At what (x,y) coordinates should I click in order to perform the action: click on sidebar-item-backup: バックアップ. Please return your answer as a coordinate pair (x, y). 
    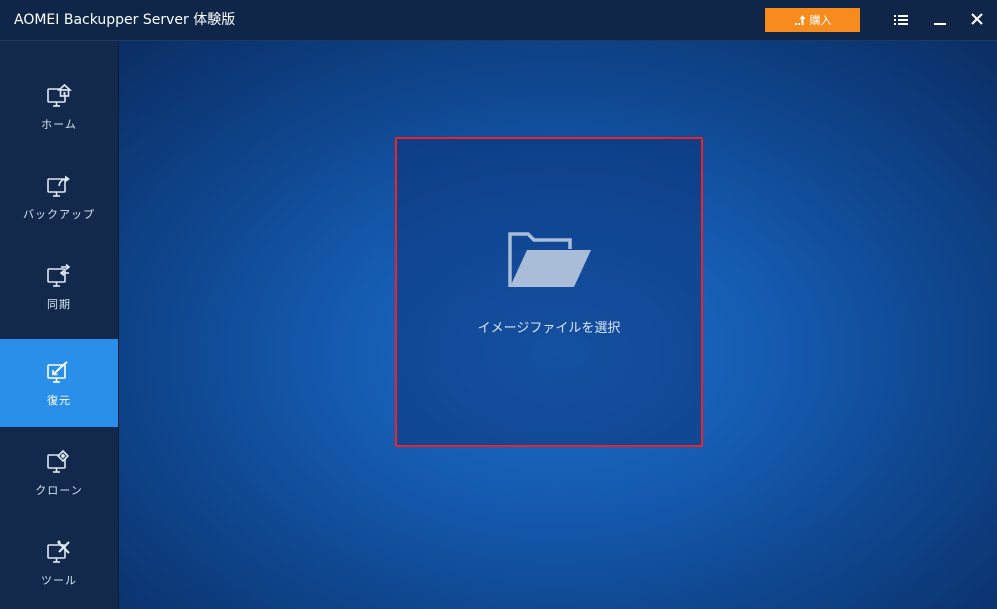
    Looking at the image, I should click on (59, 197).